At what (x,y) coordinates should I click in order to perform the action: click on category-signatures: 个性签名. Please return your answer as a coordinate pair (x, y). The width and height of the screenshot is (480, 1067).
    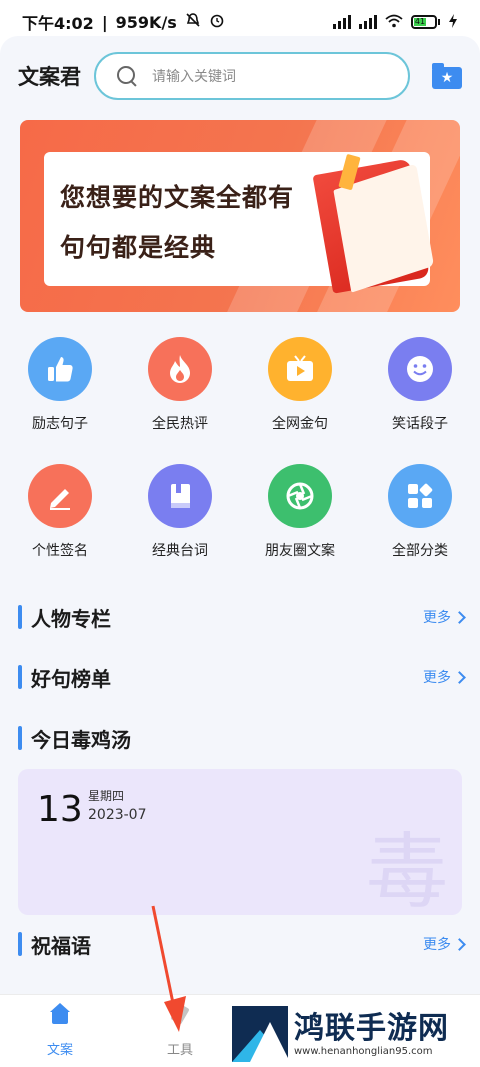
    Looking at the image, I should click on (60, 512).